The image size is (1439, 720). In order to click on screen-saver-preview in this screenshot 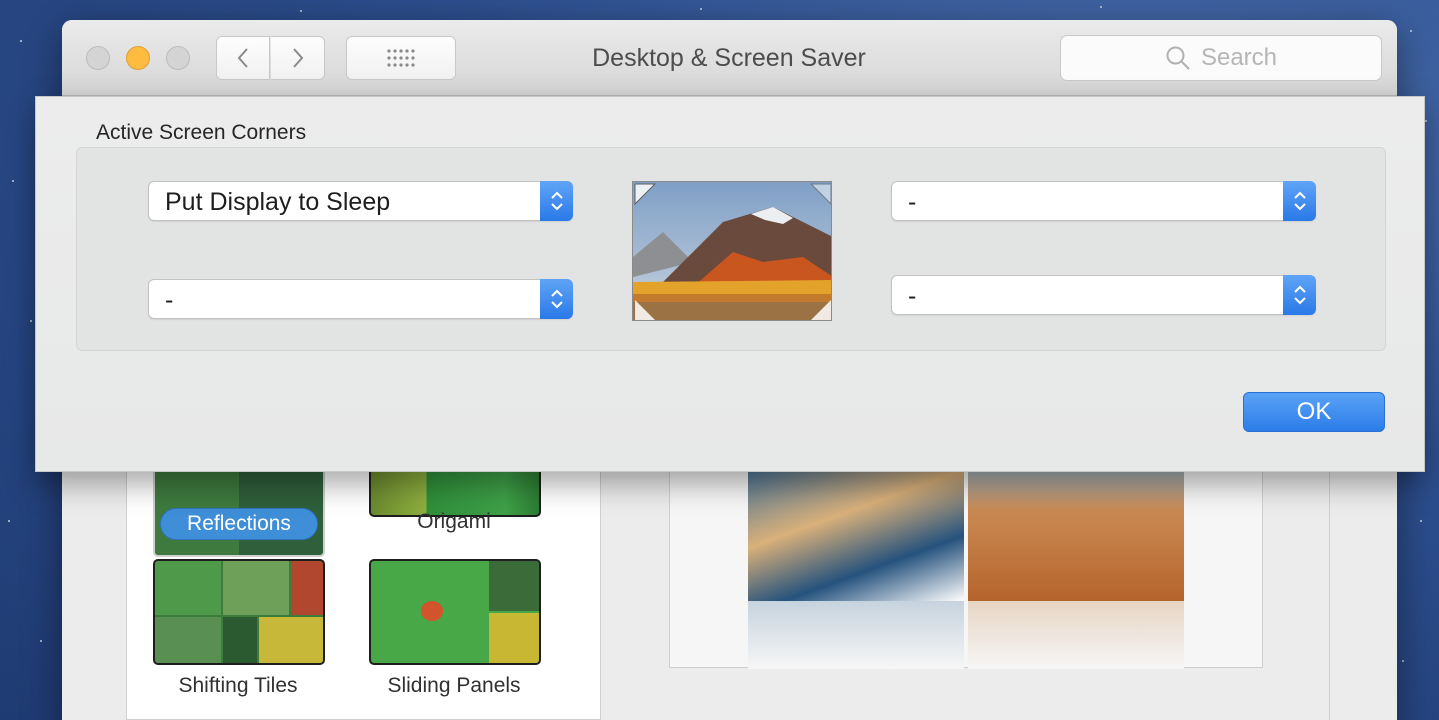, I will do `click(966, 564)`.